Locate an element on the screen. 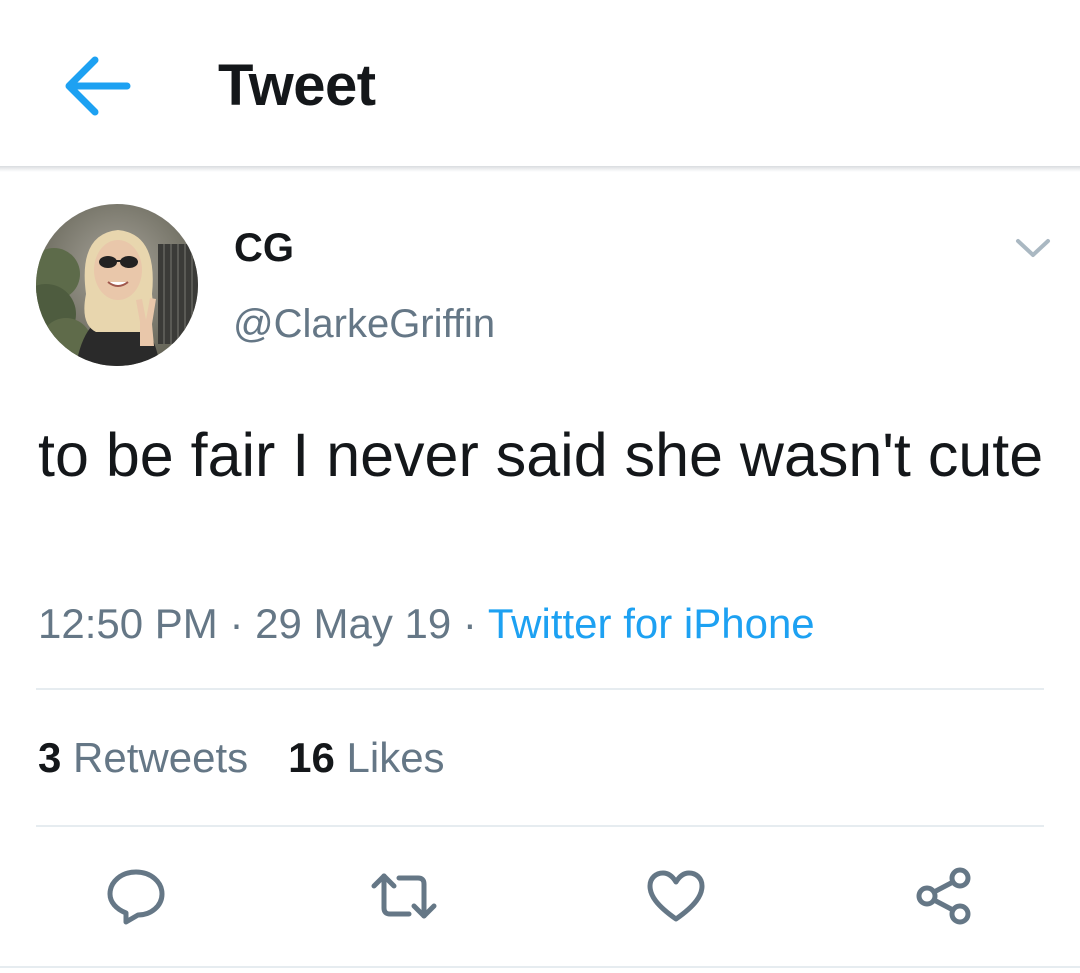  tweet-text: to be fair I never said she wasn't cute is located at coordinates (541, 455).